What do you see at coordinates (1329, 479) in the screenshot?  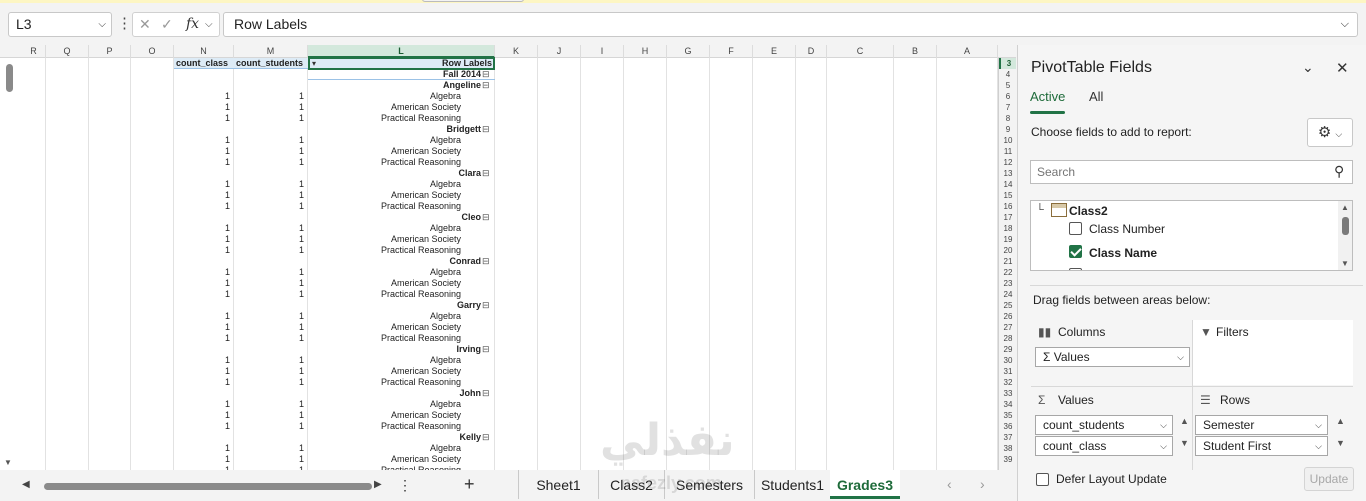 I see `update-button: Update` at bounding box center [1329, 479].